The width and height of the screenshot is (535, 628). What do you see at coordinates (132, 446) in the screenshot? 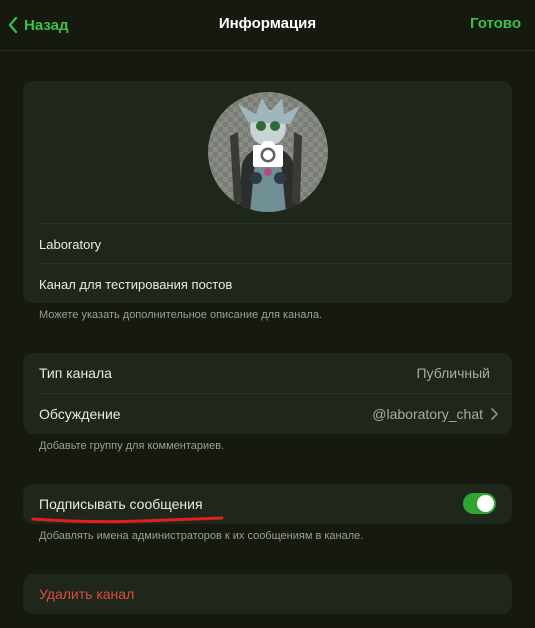
I see `discussion-hint: Добавьте группу для комментариев.` at bounding box center [132, 446].